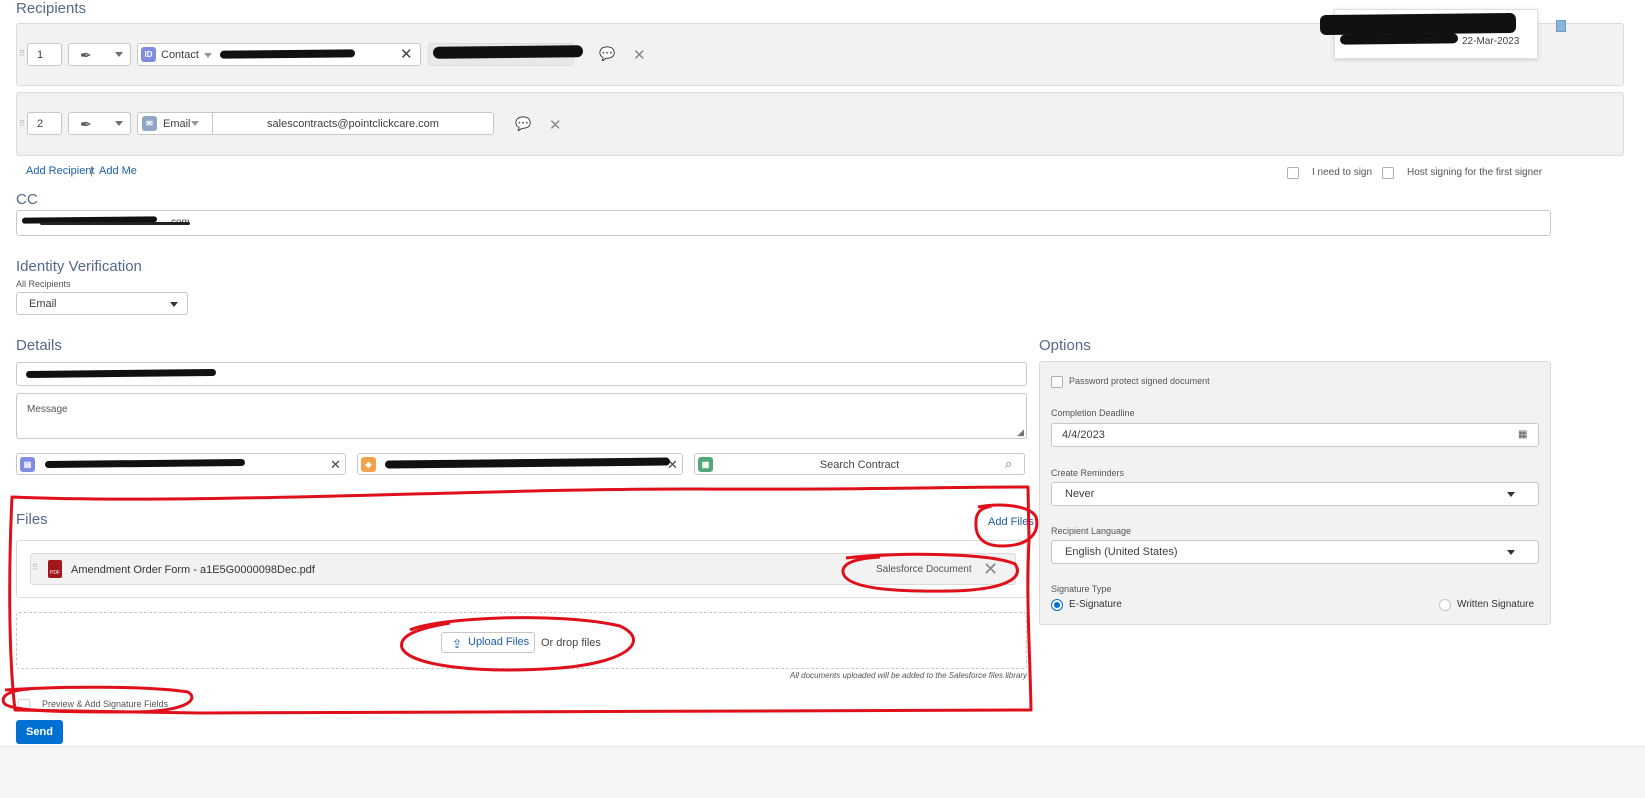 Image resolution: width=1645 pixels, height=798 pixels. What do you see at coordinates (1081, 589) in the screenshot?
I see `signature-type-label: Signature Type` at bounding box center [1081, 589].